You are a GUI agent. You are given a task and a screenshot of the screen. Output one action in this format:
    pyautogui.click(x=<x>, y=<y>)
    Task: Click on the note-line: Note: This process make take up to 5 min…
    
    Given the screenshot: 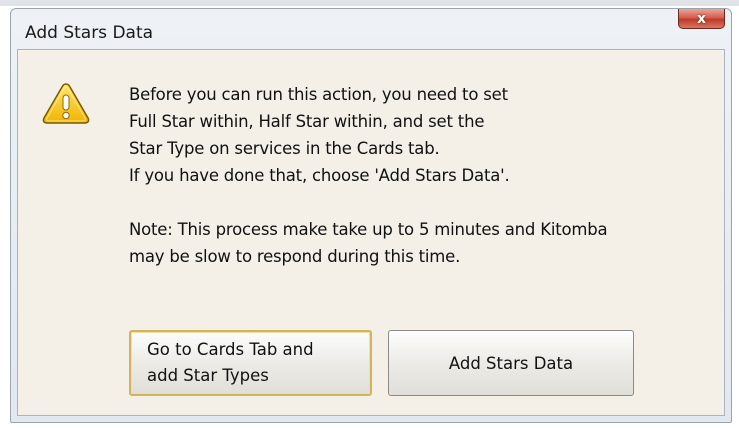 What is the action you would take?
    pyautogui.click(x=368, y=229)
    